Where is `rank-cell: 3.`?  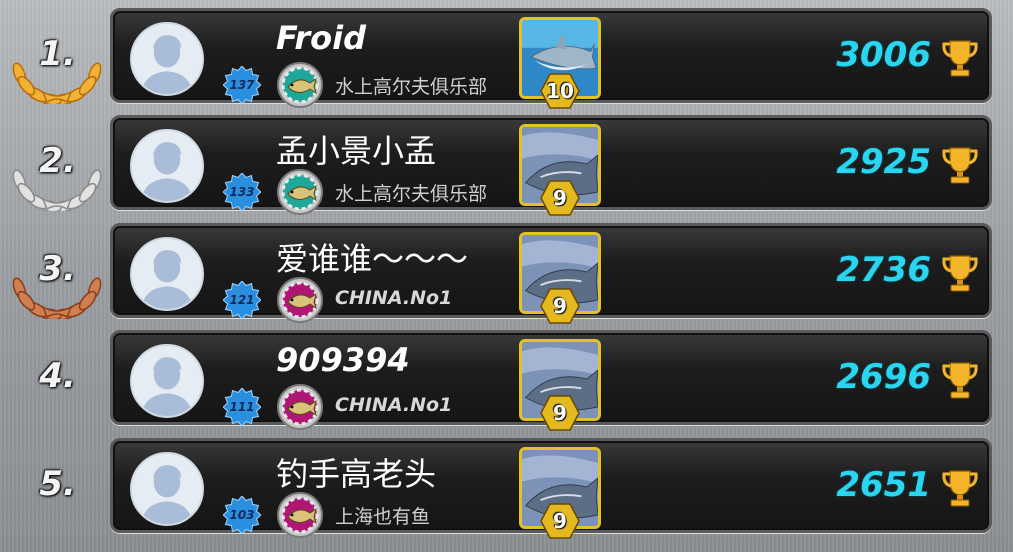
rank-cell: 3. is located at coordinates (57, 268).